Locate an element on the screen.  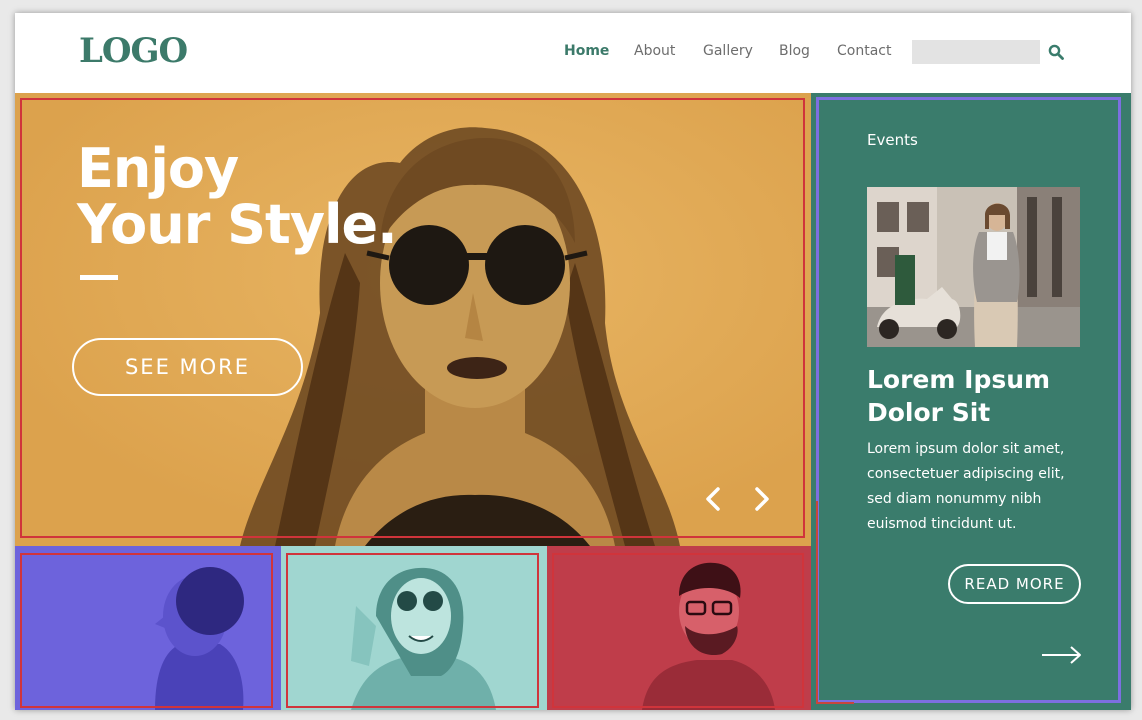
search-icon is located at coordinates (1056, 52).